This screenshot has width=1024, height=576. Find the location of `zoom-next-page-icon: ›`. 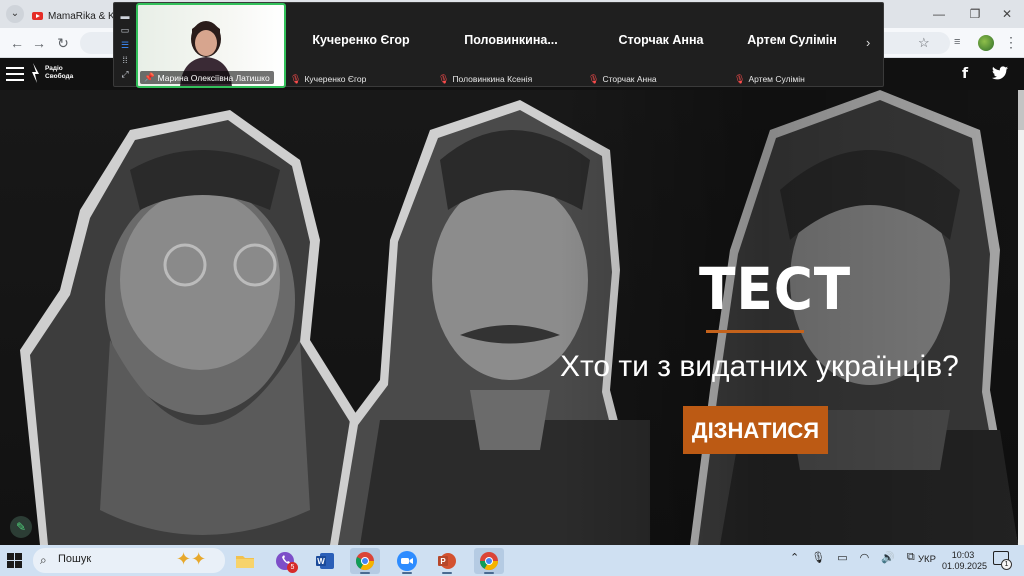

zoom-next-page-icon: › is located at coordinates (868, 42).